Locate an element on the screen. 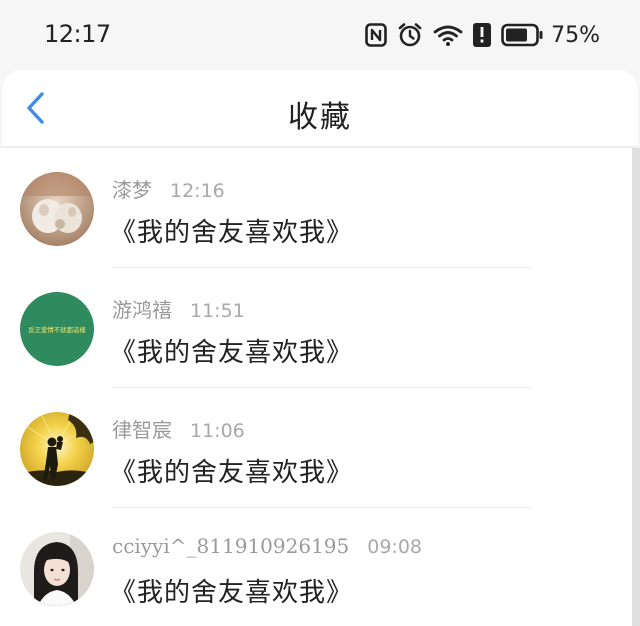  item-meta: 律智宸 11:06 is located at coordinates (178, 428).